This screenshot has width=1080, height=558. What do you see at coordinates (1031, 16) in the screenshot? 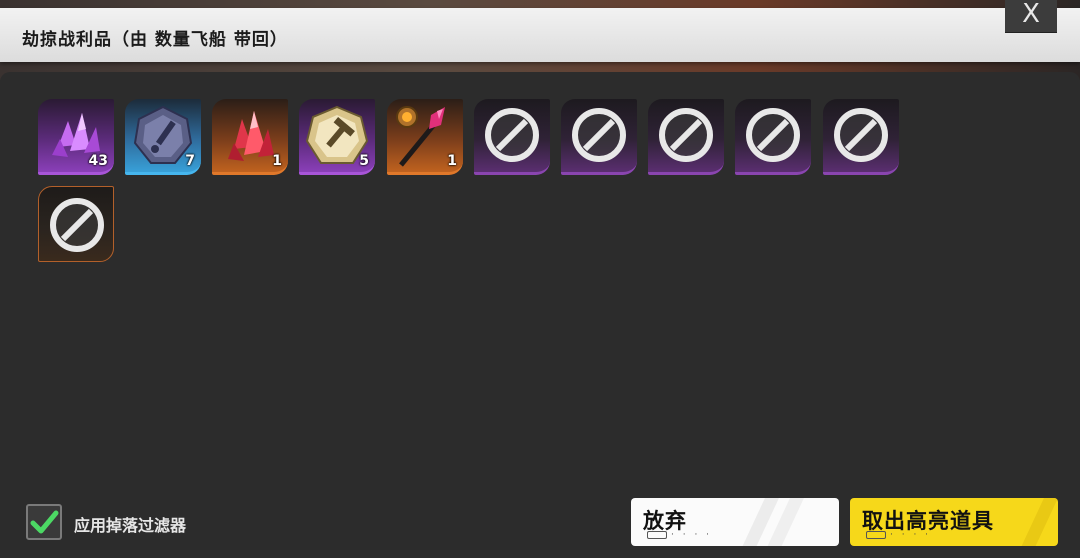
I see `close-button: X` at bounding box center [1031, 16].